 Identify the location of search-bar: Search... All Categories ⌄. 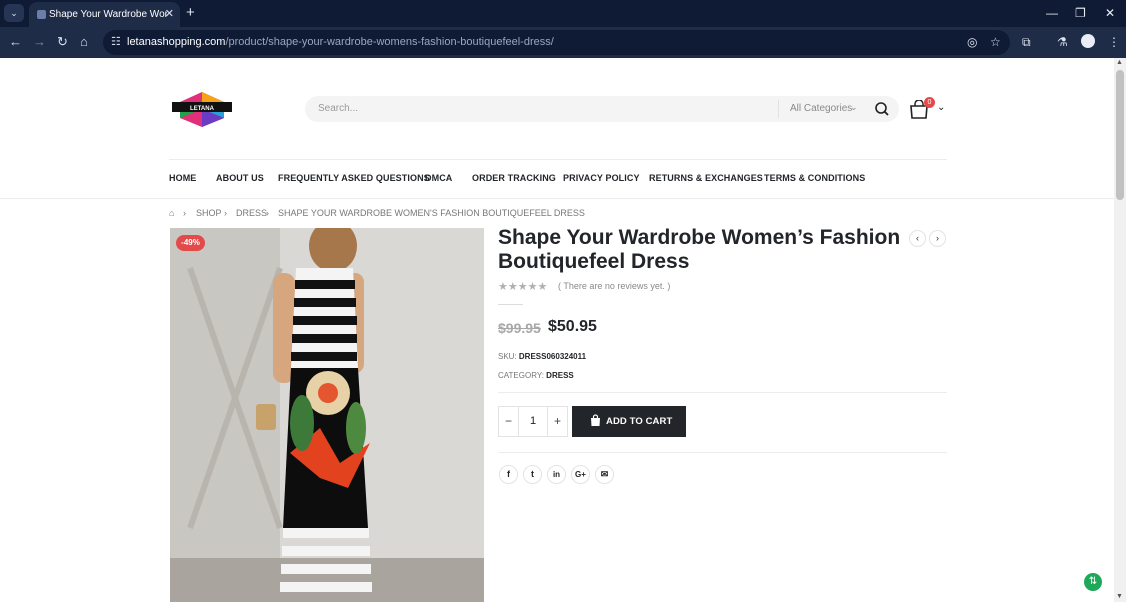
(602, 109).